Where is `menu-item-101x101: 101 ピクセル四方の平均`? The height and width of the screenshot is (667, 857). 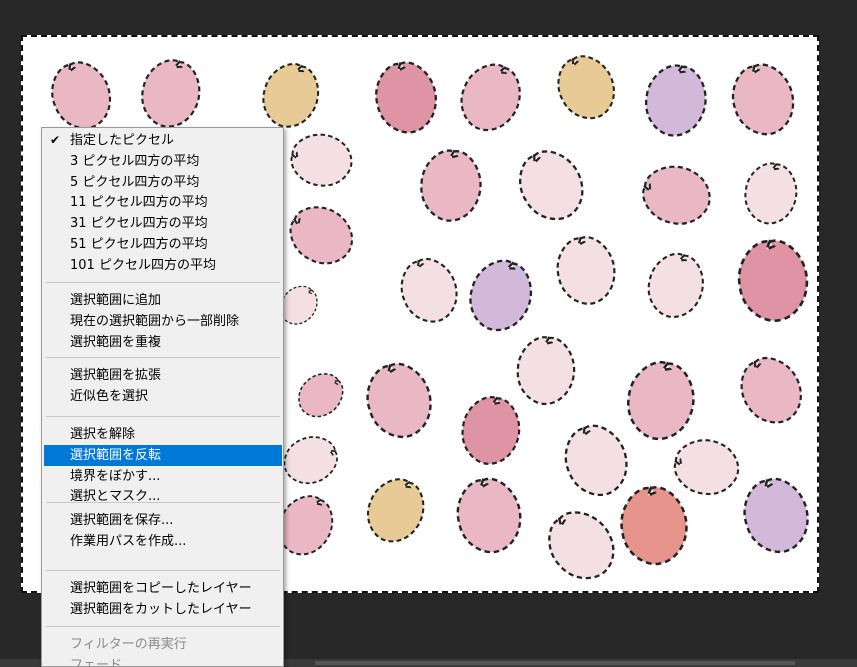 menu-item-101x101: 101 ピクセル四方の平均 is located at coordinates (163, 265).